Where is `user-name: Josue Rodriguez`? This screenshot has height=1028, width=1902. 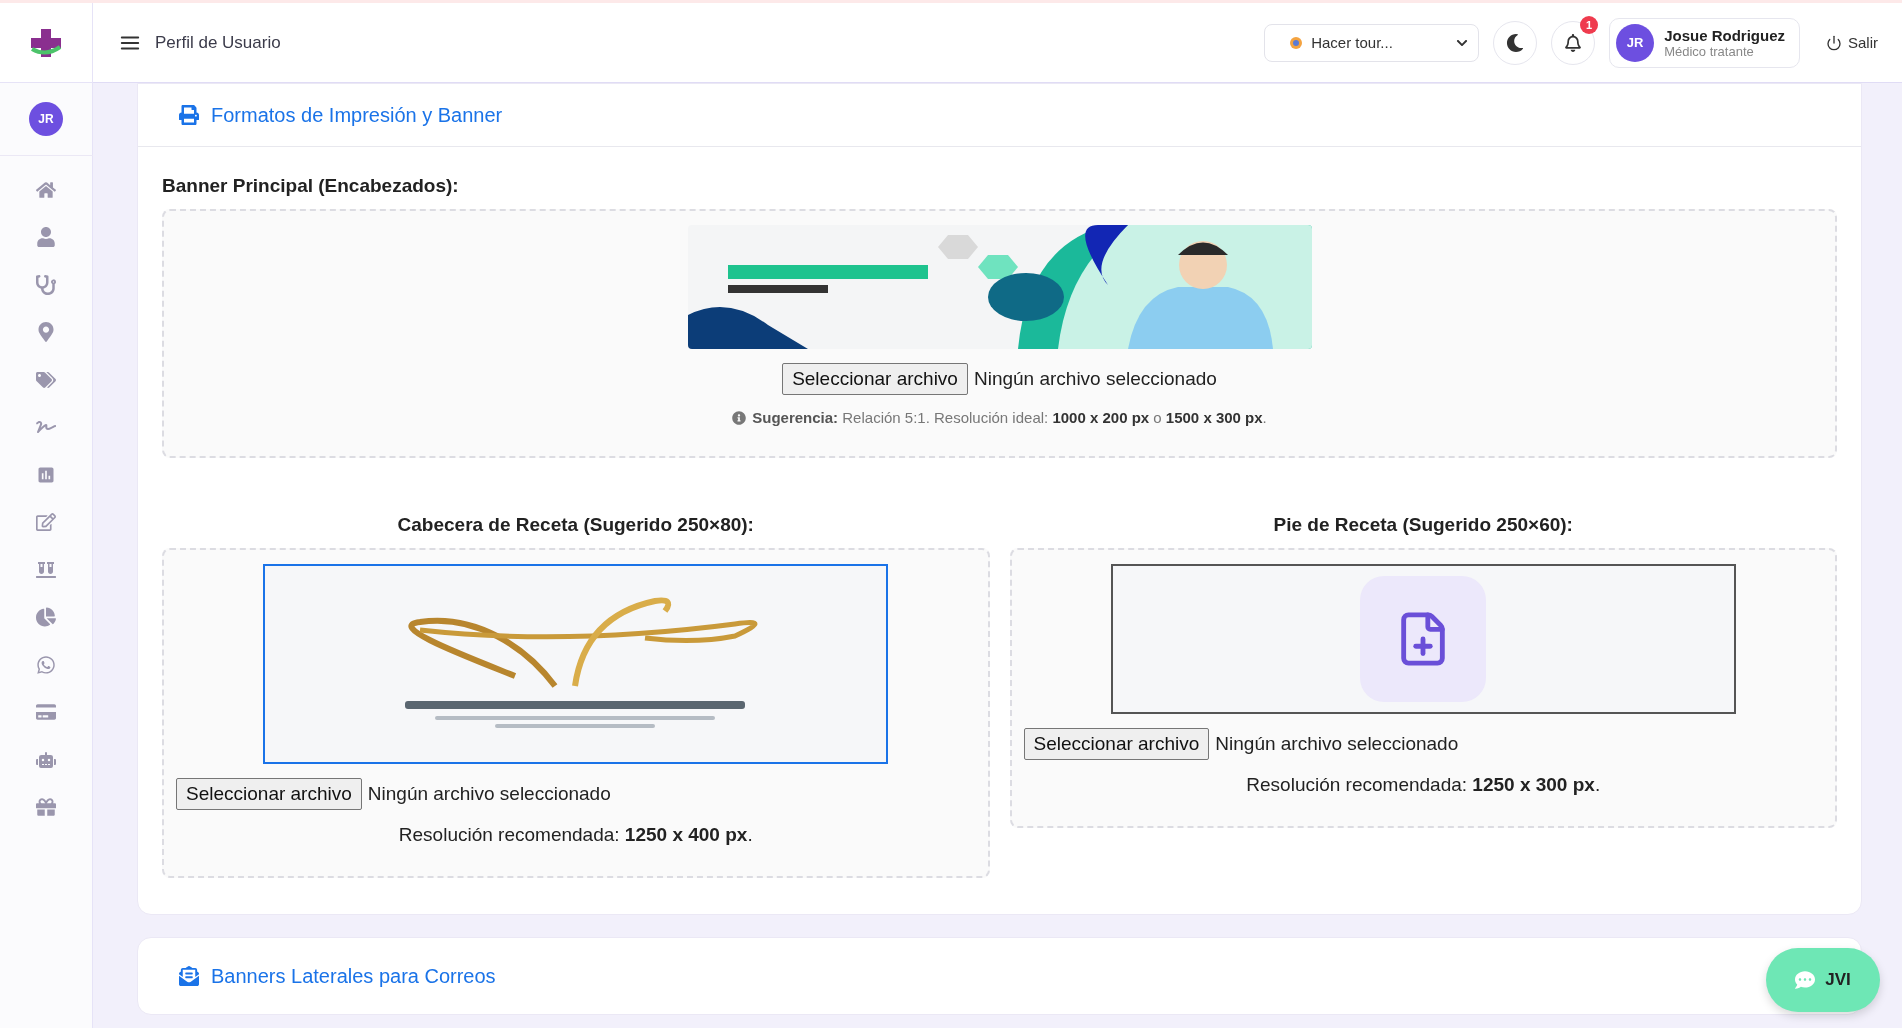
user-name: Josue Rodriguez is located at coordinates (1724, 35).